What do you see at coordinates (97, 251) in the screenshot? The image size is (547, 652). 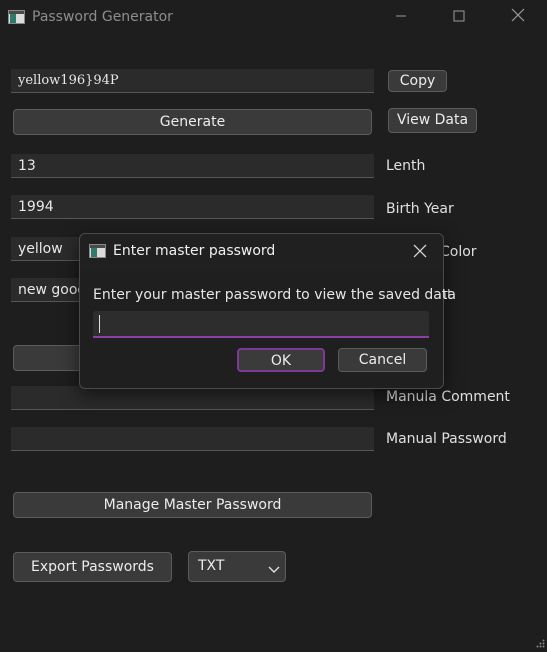 I see `dialog-app-icon` at bounding box center [97, 251].